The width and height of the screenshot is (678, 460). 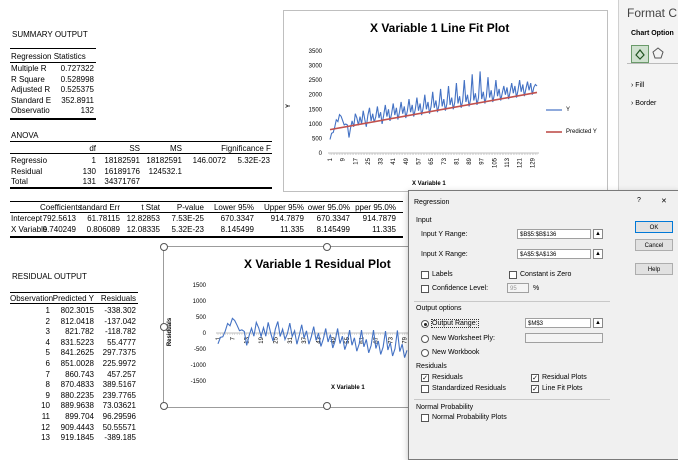 What do you see at coordinates (248, 148) in the screenshot?
I see `anova-column-header: ignificance F` at bounding box center [248, 148].